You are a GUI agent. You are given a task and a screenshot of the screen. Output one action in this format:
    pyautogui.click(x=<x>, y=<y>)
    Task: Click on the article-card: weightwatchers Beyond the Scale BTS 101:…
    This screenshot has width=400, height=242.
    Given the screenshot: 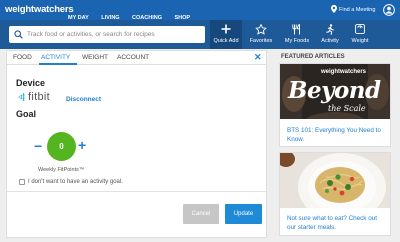 What is the action you would take?
    pyautogui.click(x=335, y=105)
    